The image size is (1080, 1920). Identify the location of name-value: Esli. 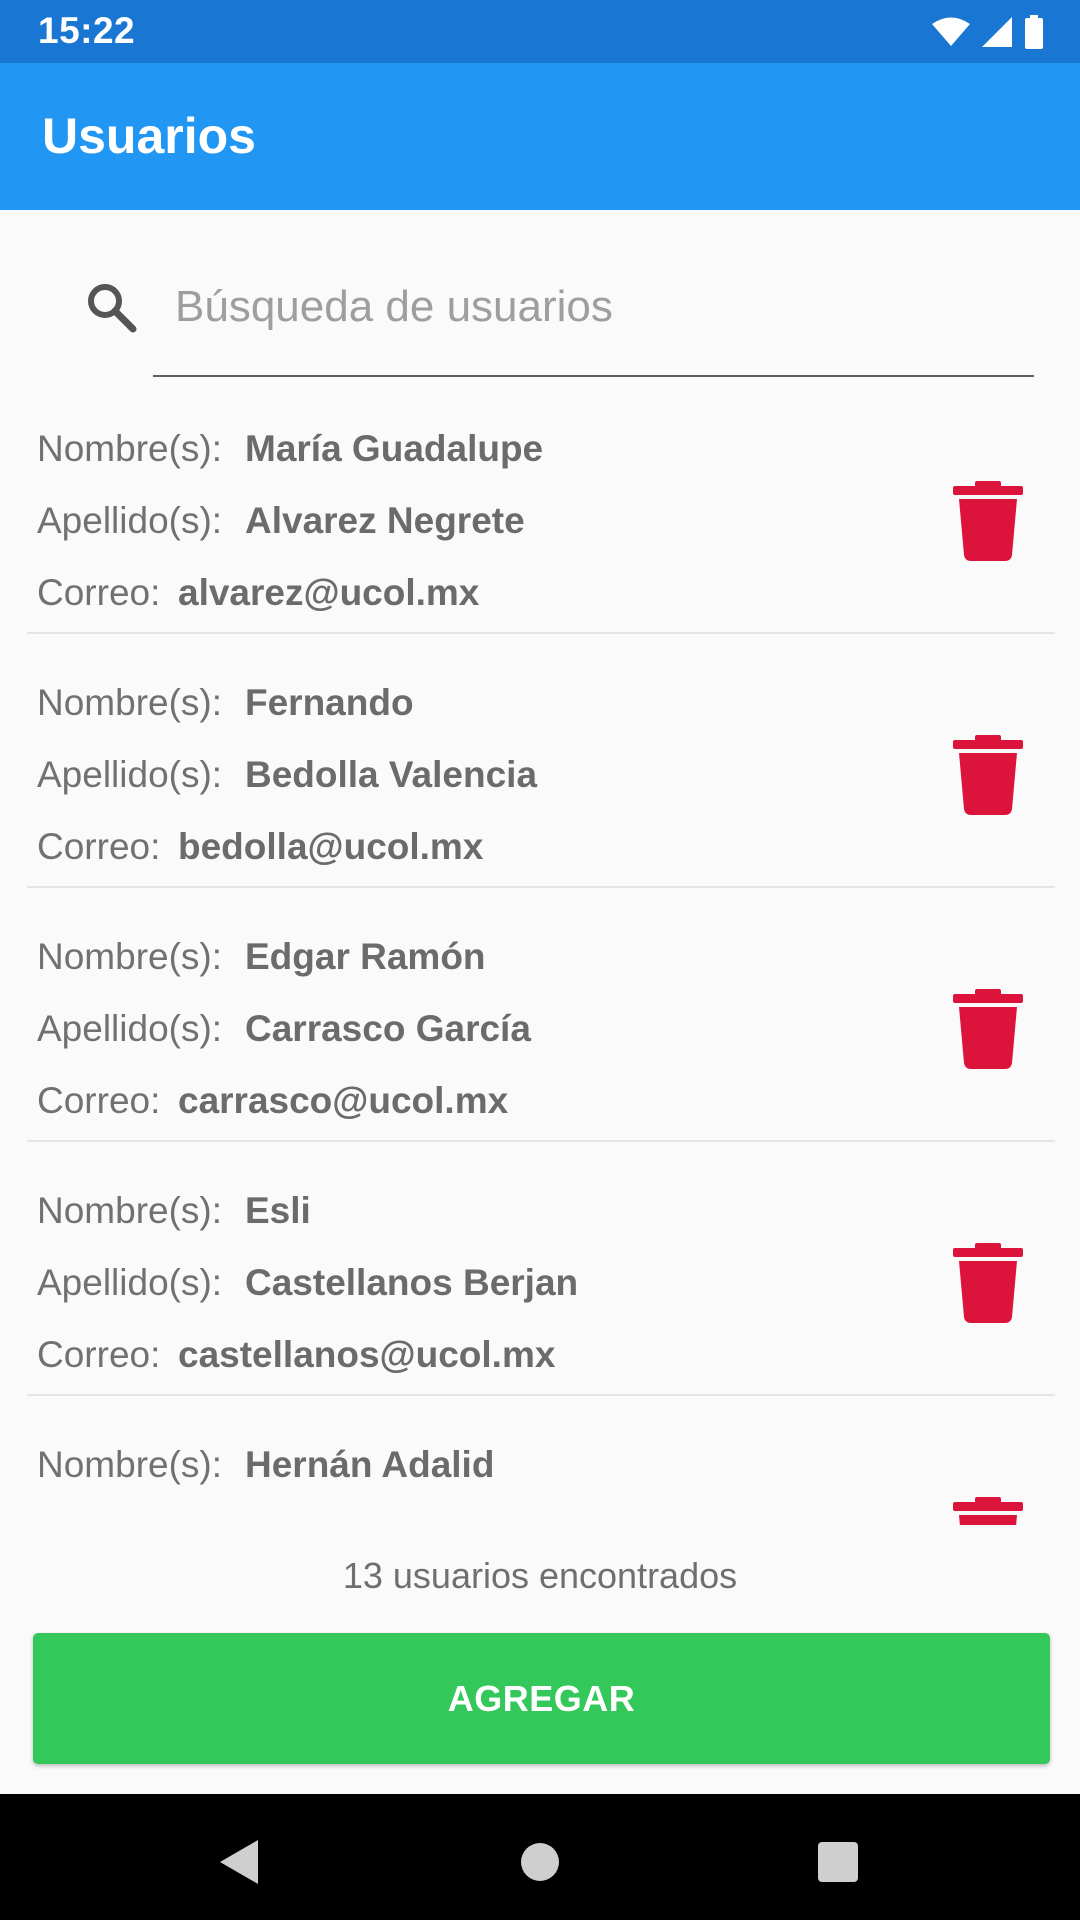
(278, 1210).